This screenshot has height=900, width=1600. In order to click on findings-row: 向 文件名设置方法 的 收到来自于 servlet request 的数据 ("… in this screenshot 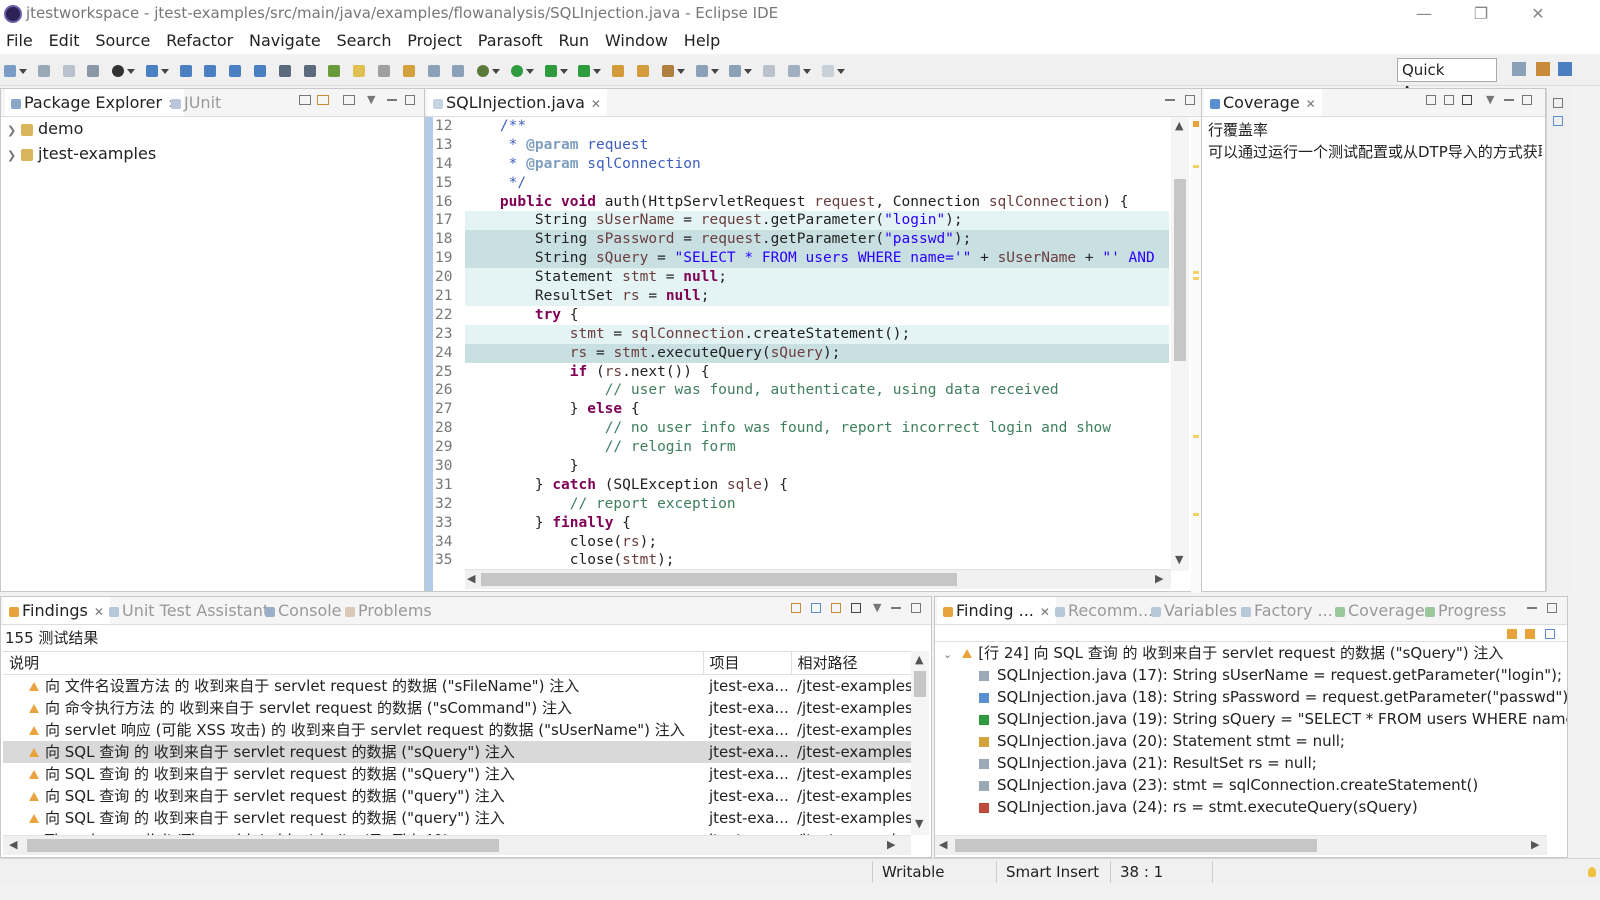, I will do `click(457, 686)`.